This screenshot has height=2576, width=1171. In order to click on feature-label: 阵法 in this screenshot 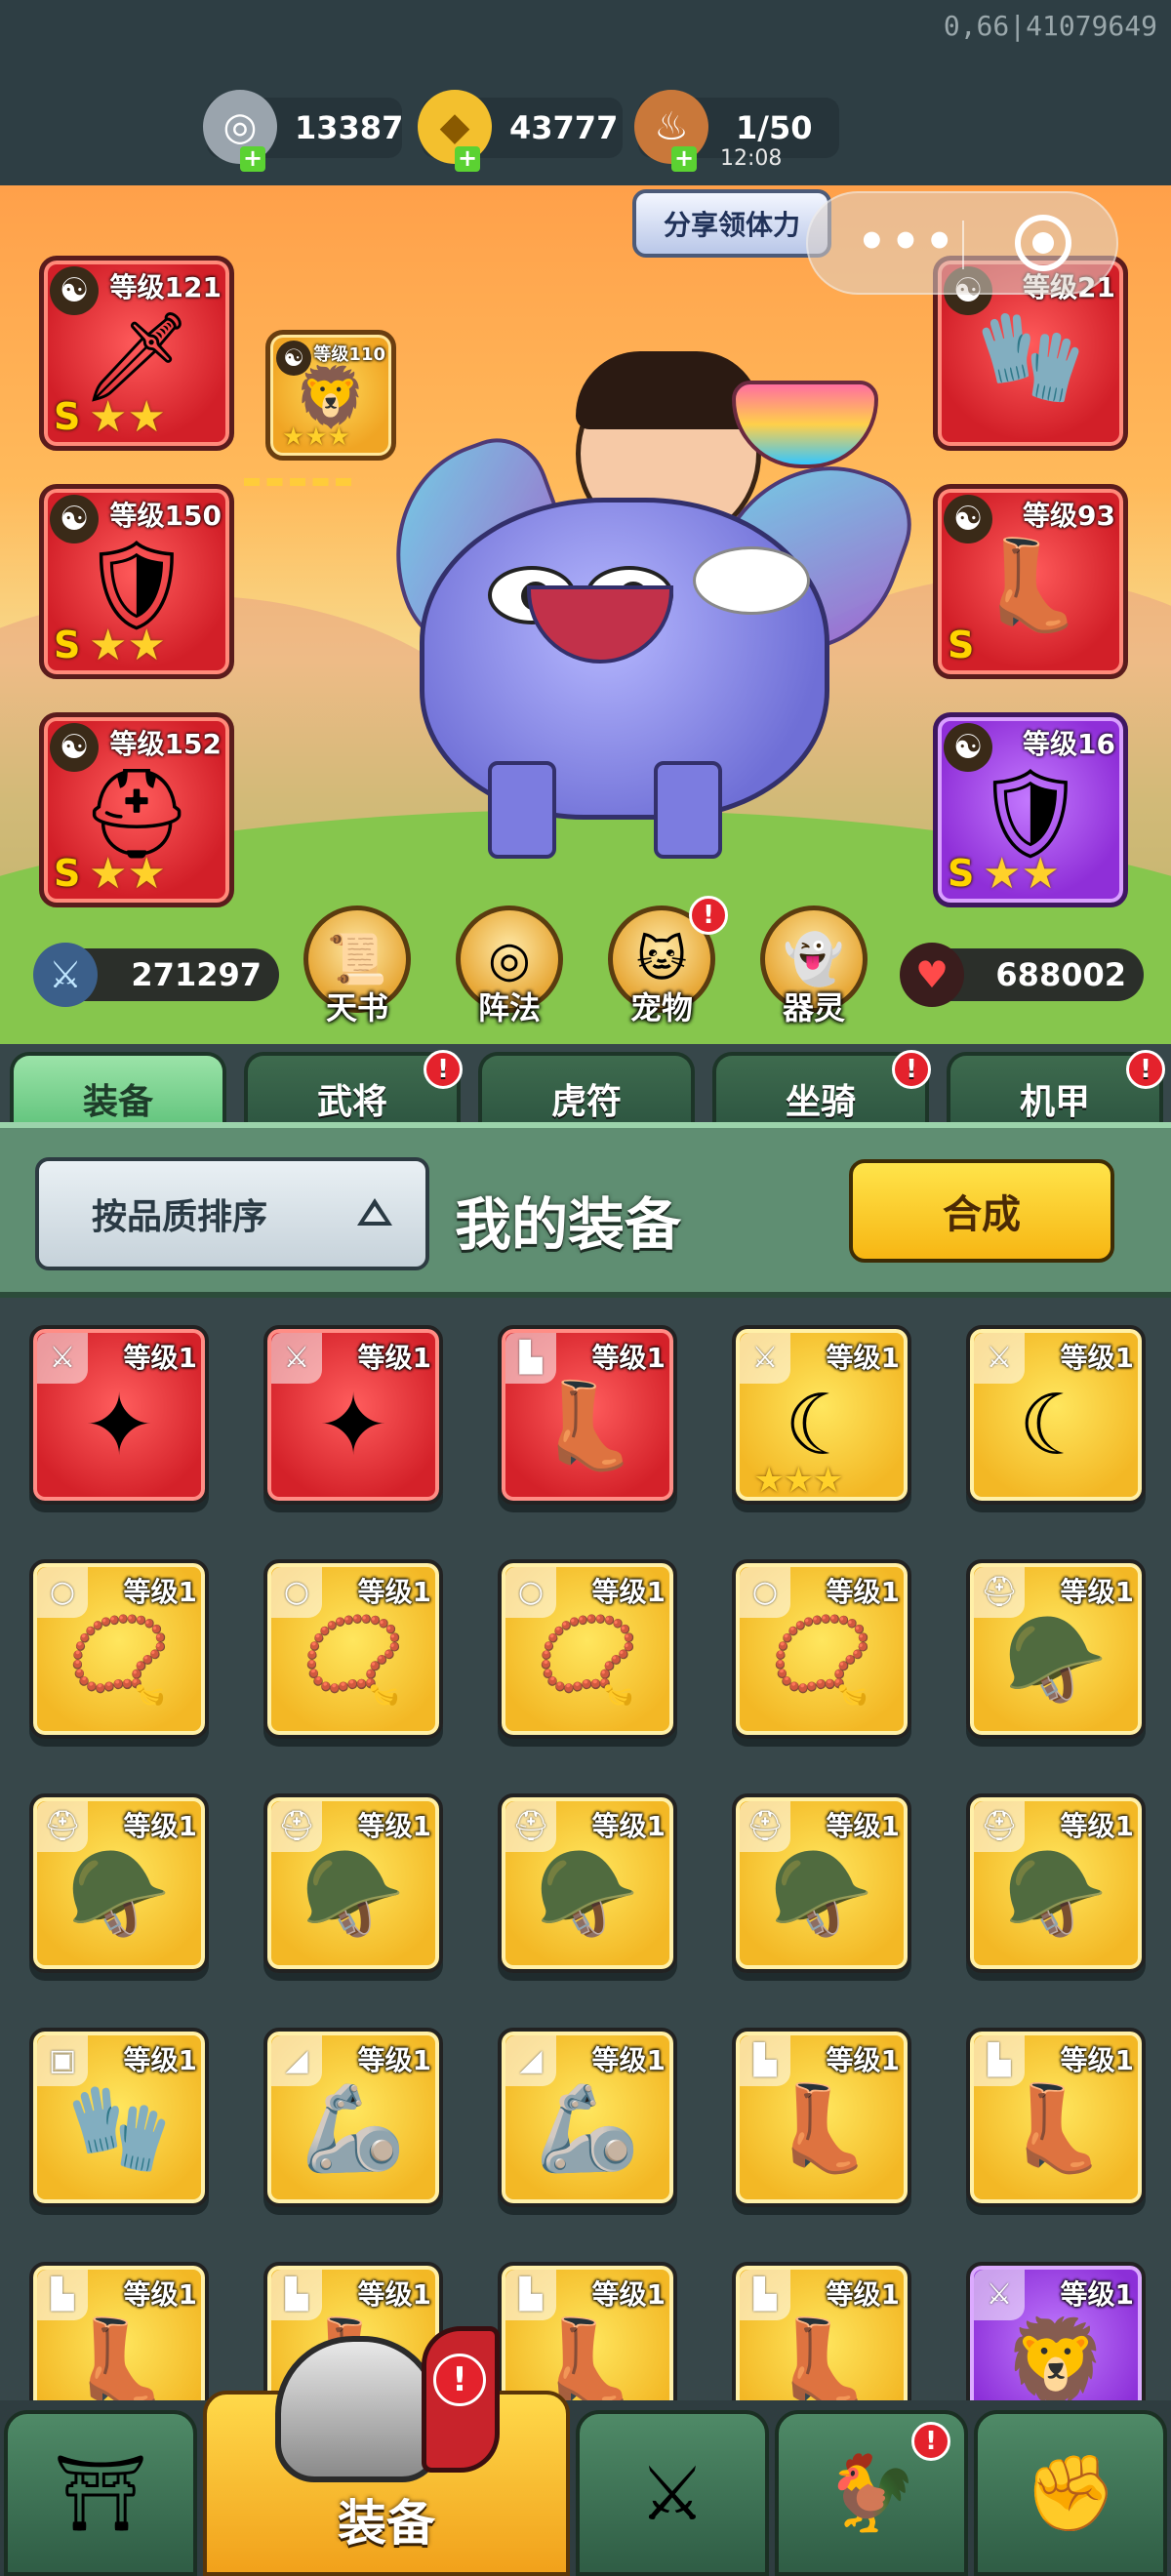, I will do `click(509, 1007)`.